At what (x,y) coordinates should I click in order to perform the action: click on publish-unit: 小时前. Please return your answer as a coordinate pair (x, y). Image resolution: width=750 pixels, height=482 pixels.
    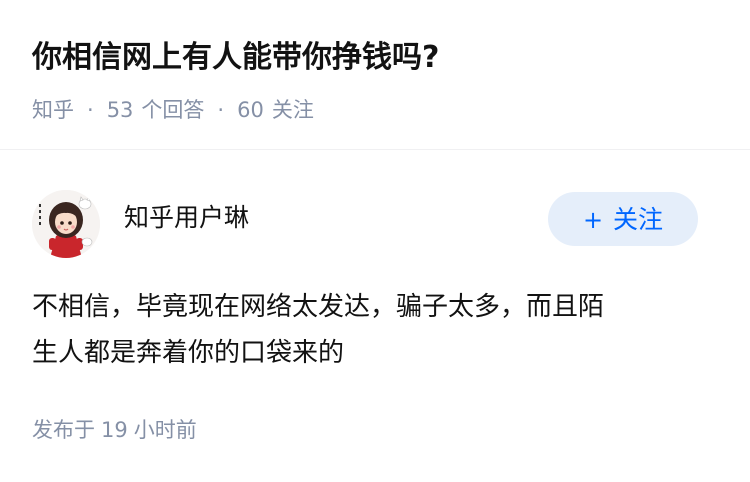
    Looking at the image, I should click on (165, 430).